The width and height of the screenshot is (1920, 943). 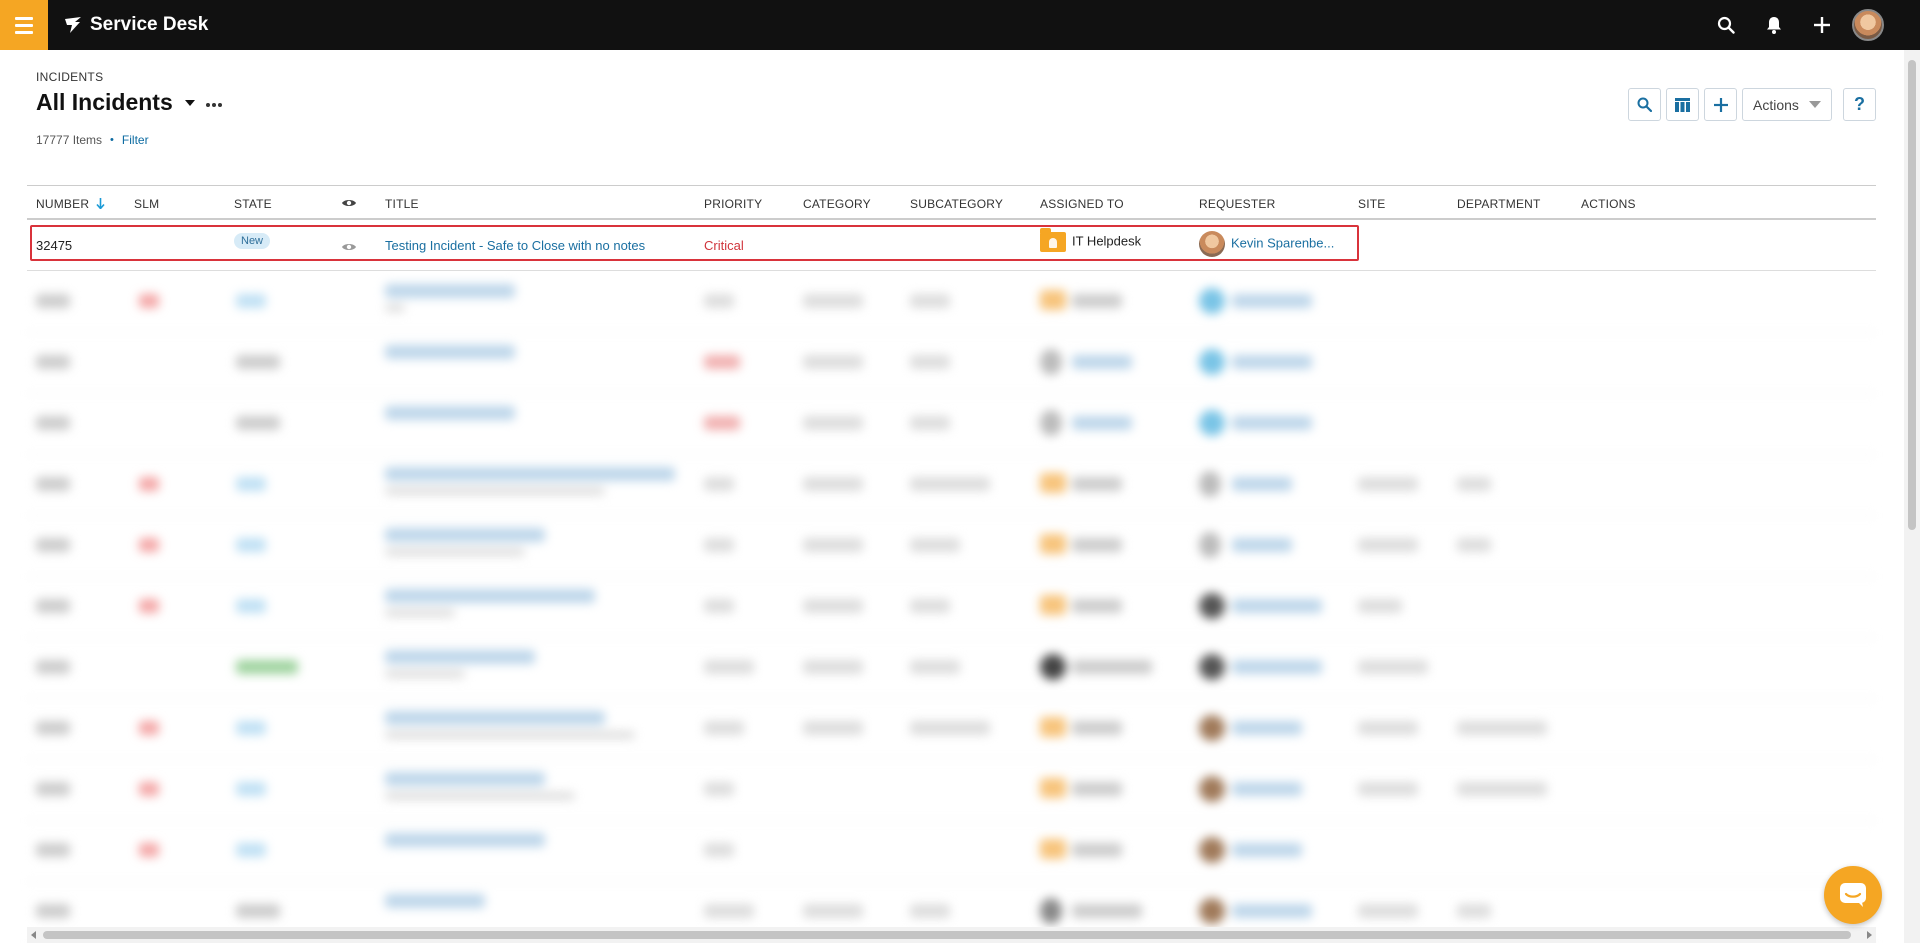 I want to click on bell-icon, so click(x=1774, y=25).